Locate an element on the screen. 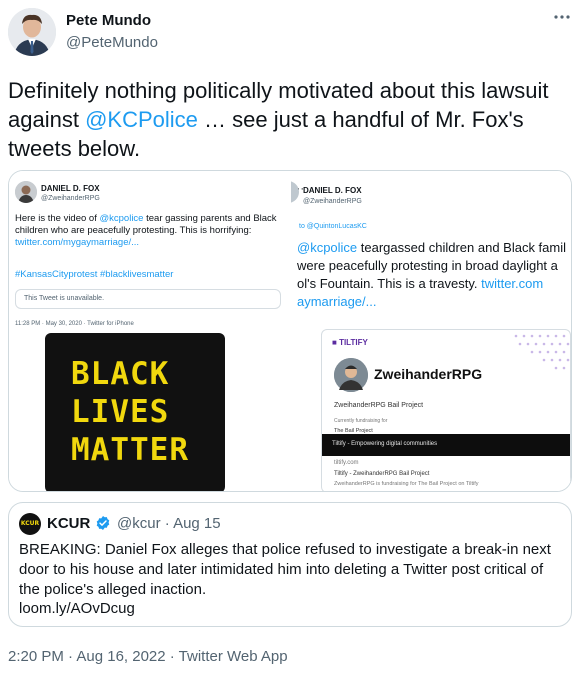  blm-line: MATTER is located at coordinates (130, 450).